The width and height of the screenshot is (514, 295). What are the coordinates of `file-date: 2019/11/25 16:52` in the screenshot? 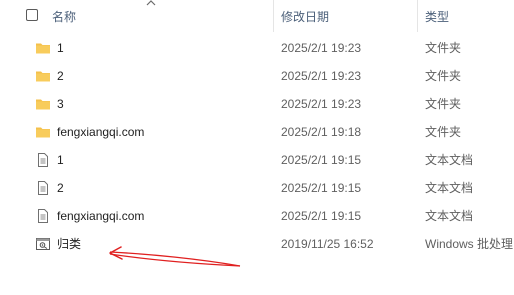 It's located at (327, 244).